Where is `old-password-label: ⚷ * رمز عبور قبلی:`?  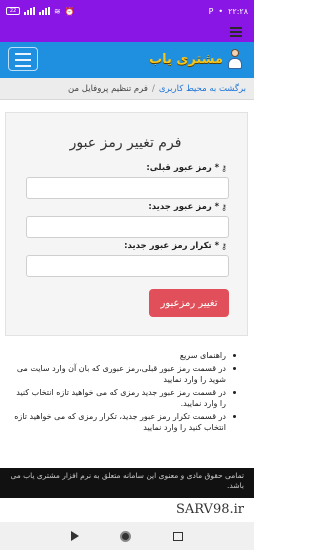 old-password-label: ⚷ * رمز عبور قبلی: is located at coordinates (186, 168).